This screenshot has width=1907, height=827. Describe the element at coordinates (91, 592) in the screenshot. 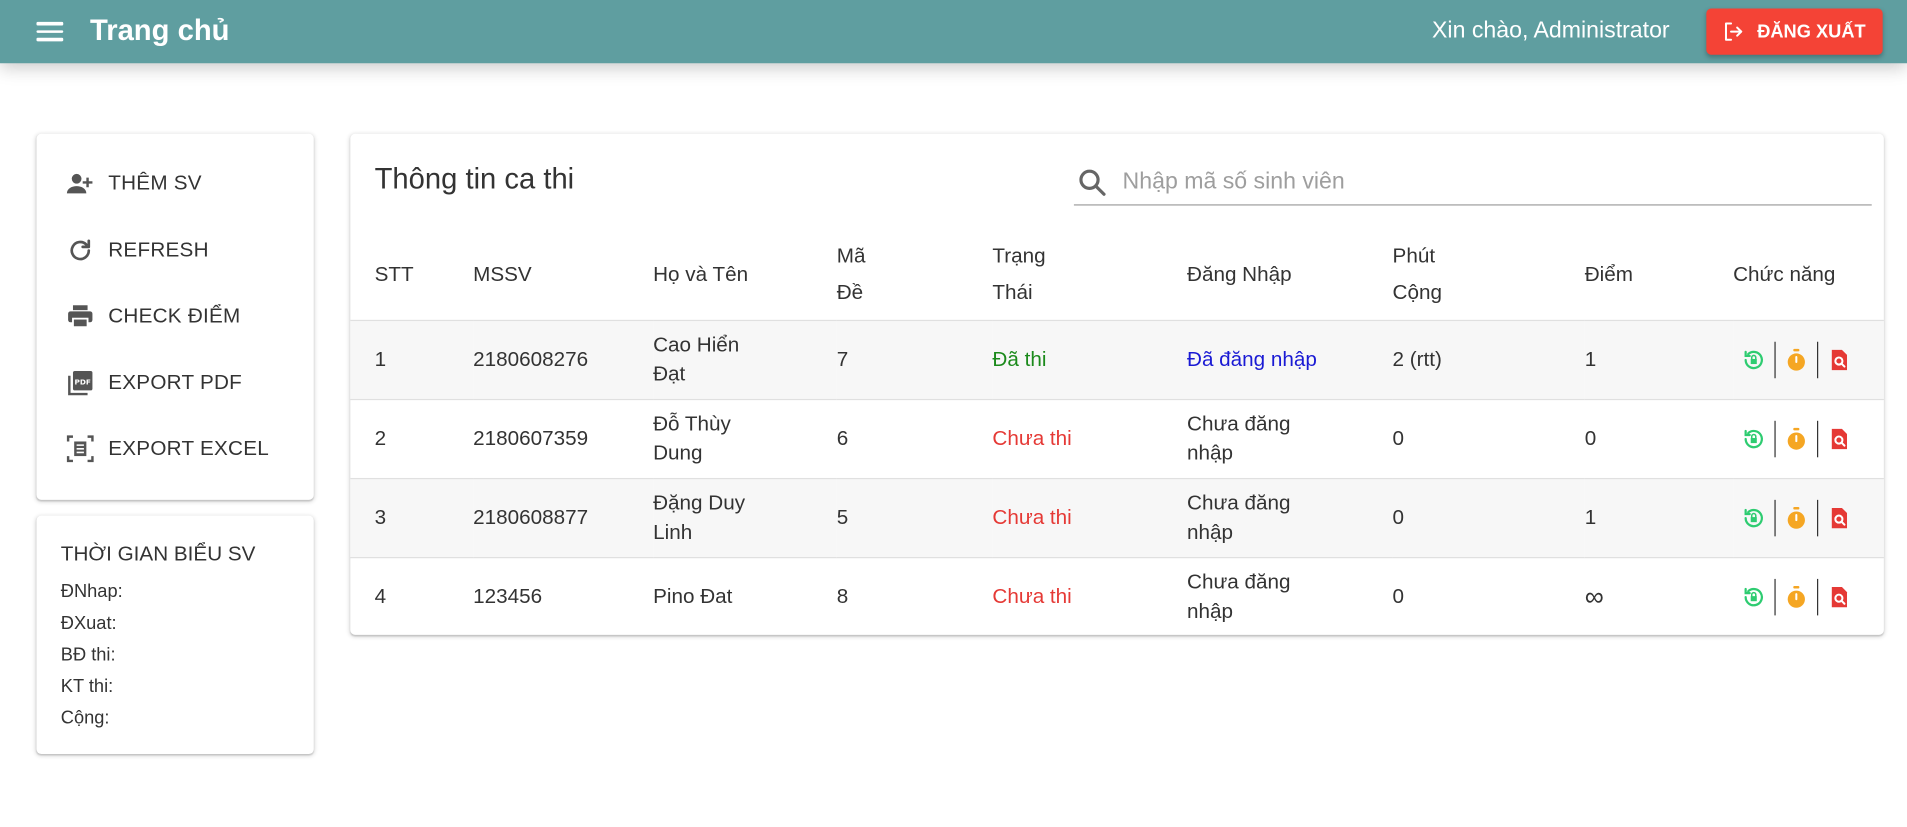

I see `schedule-login-time: ĐNhap:` at that location.